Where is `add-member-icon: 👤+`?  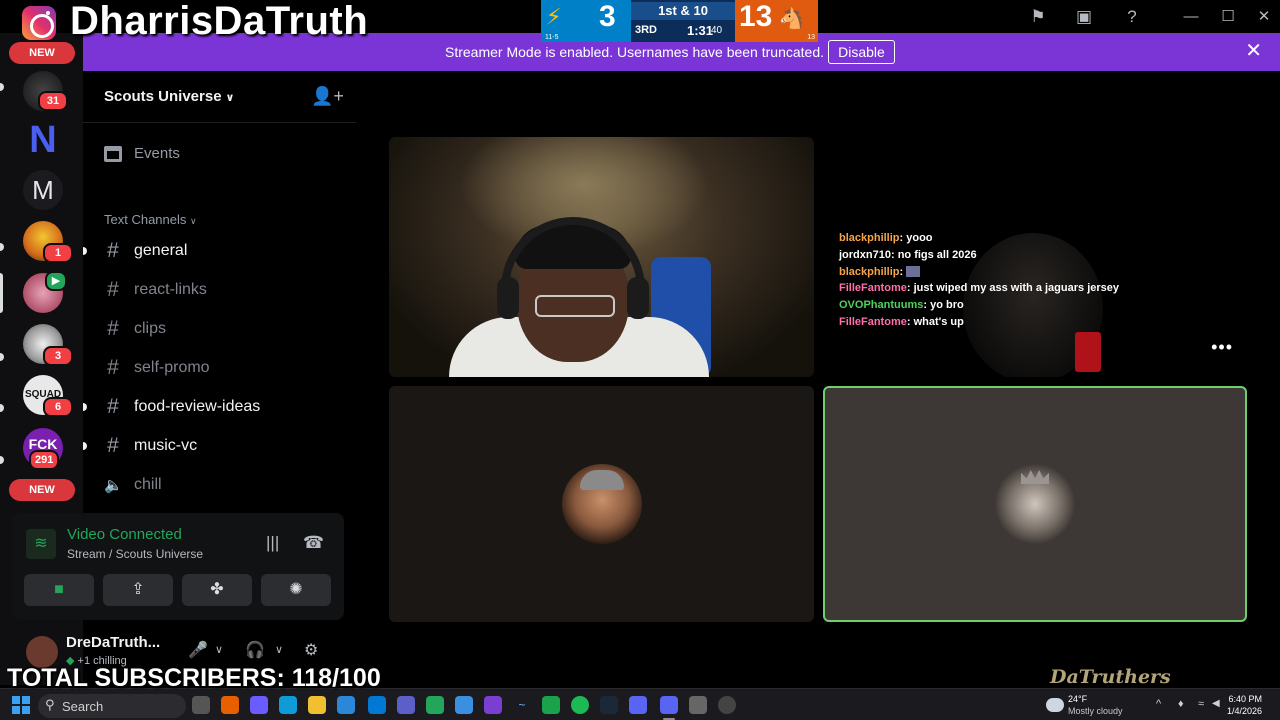 add-member-icon: 👤+ is located at coordinates (327, 96).